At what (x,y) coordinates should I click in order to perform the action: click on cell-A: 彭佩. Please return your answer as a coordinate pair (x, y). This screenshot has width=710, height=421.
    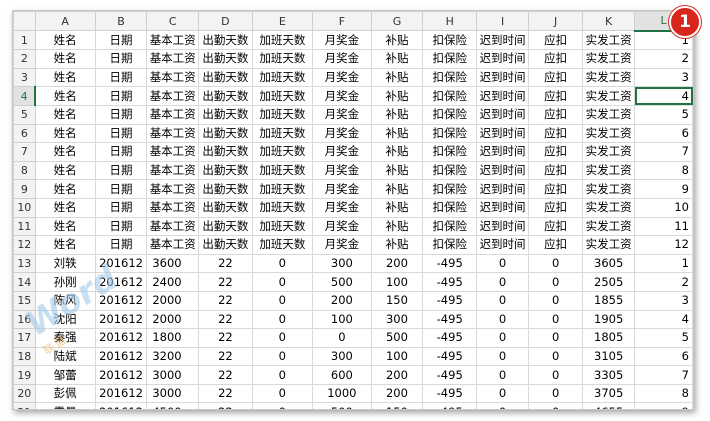
    Looking at the image, I should click on (65, 393).